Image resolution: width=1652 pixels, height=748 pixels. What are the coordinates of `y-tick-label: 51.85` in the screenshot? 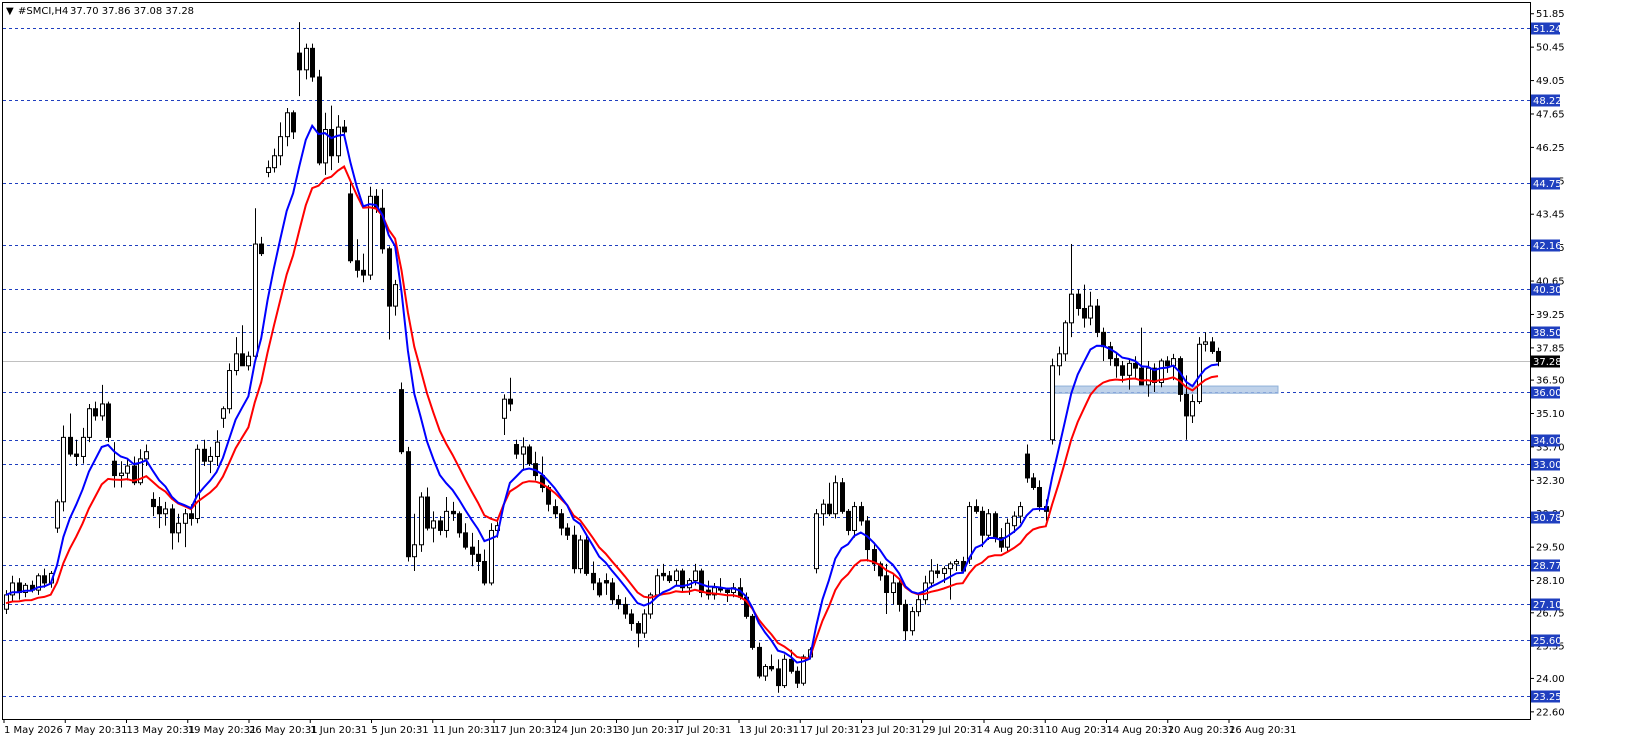 It's located at (1550, 14).